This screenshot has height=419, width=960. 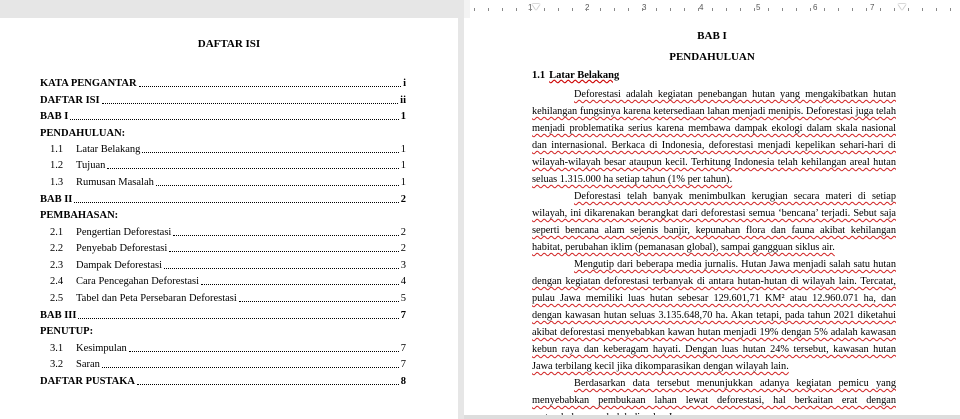 I want to click on toc-entry-number: 2.5, so click(x=57, y=298).